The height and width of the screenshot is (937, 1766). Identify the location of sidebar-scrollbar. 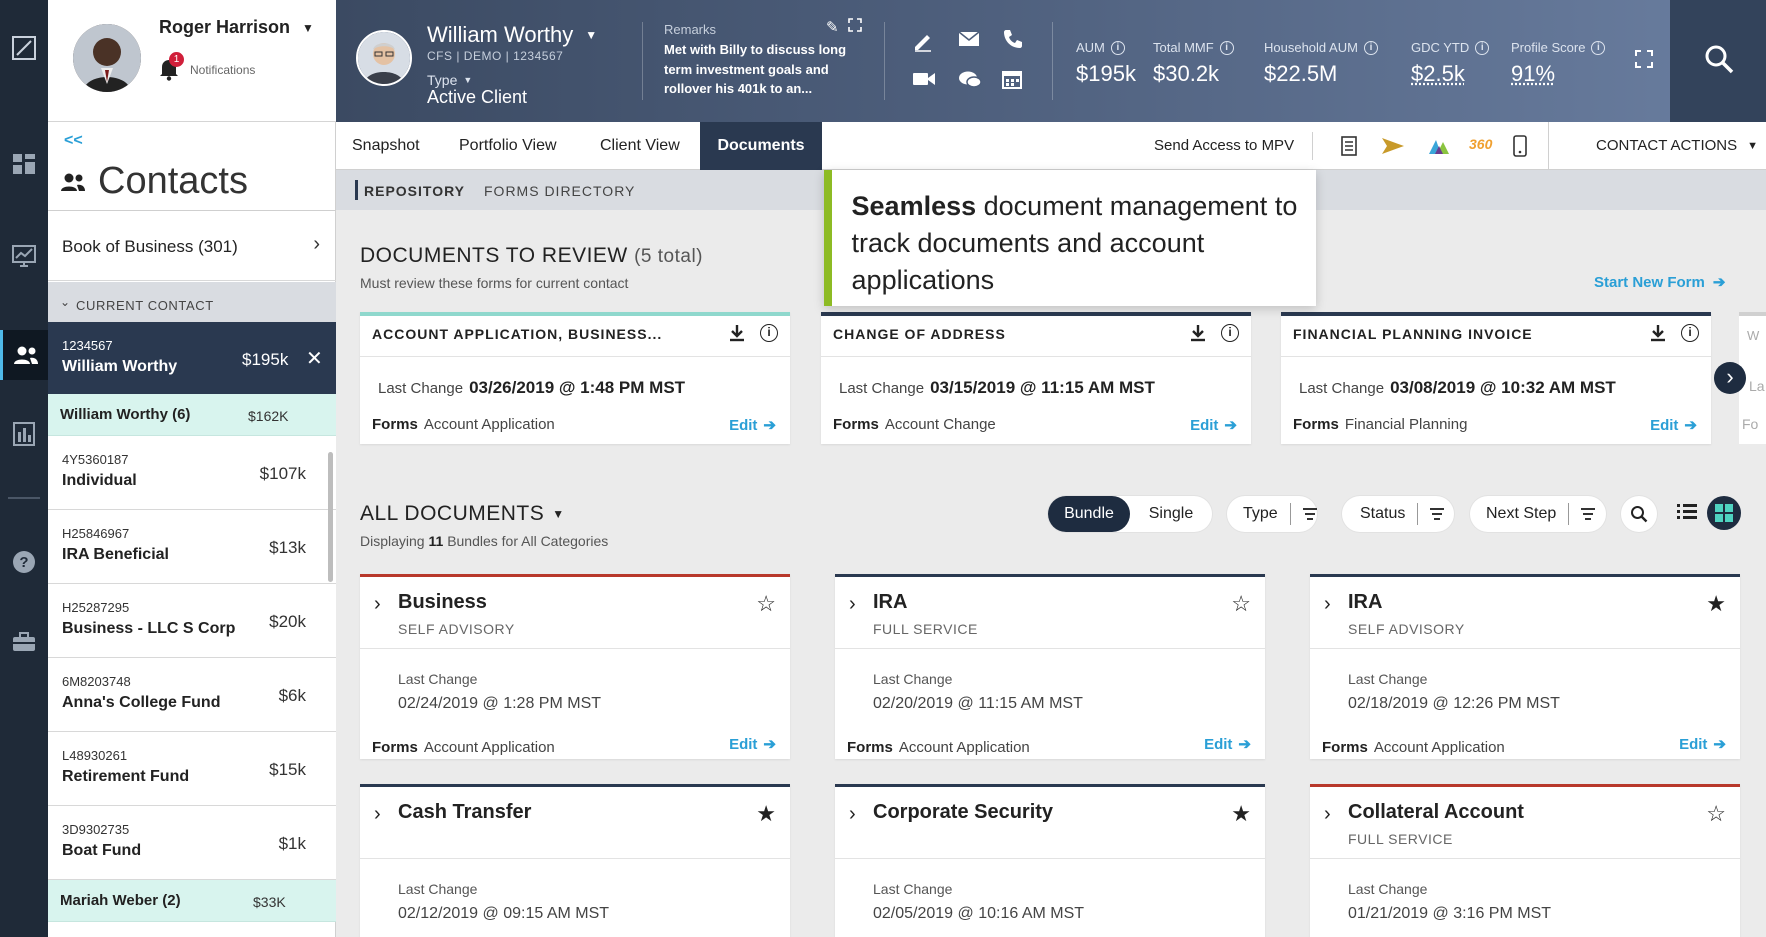
(330, 517).